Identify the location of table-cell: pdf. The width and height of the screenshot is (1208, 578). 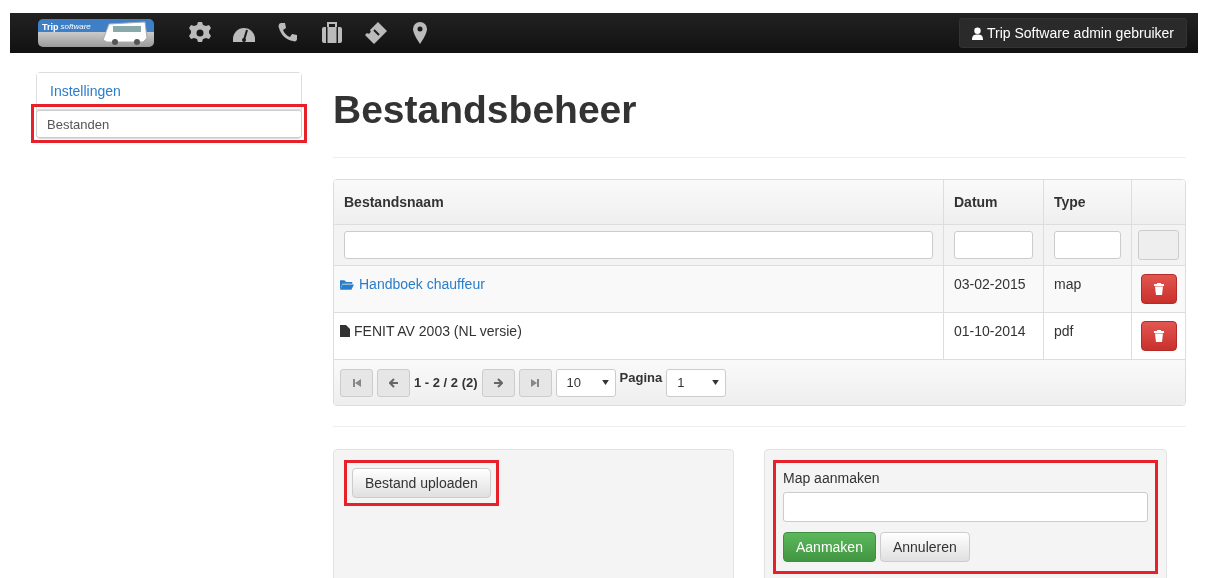
(1087, 336).